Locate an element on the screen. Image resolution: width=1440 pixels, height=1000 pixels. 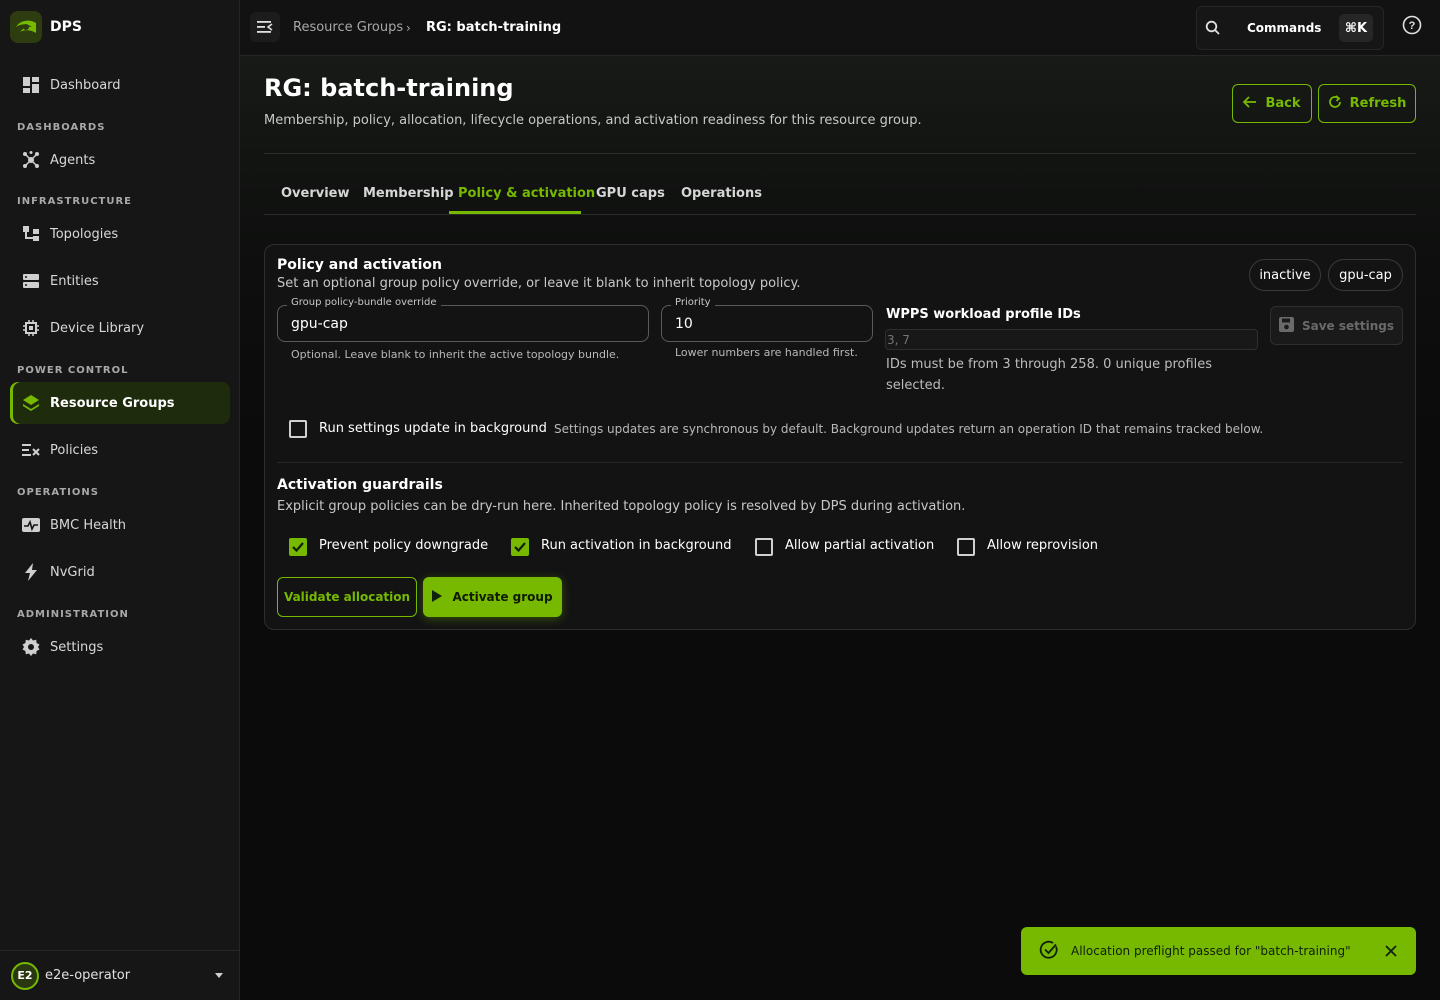
avatar: E2 is located at coordinates (25, 975).